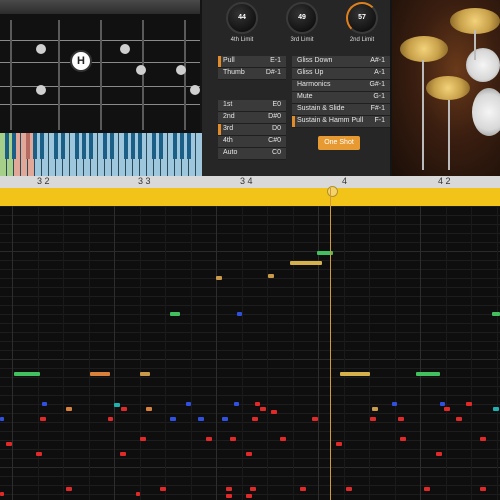 Image resolution: width=500 pixels, height=500 pixels. I want to click on articulation-gliss-down: Gliss Down A#-1, so click(341, 62).